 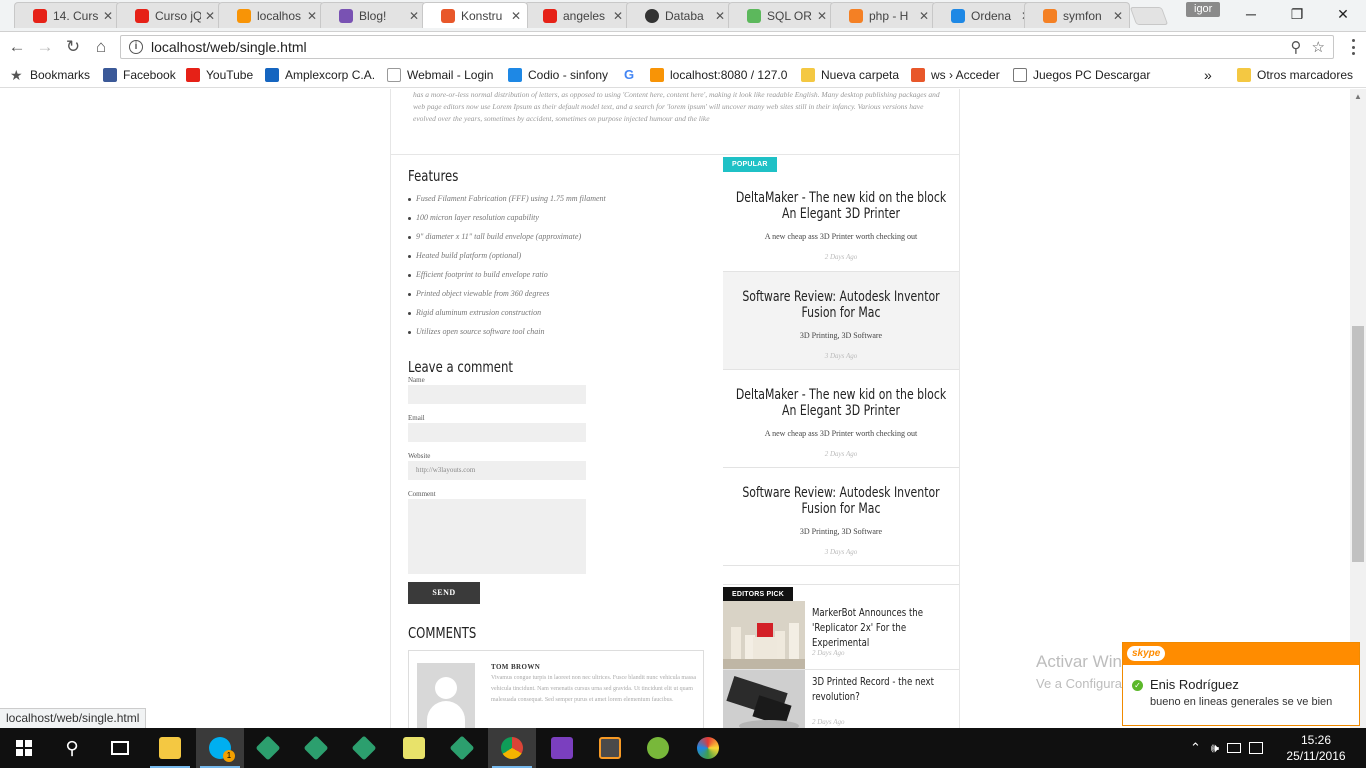 I want to click on restore-icon: ❐, so click(x=1297, y=14).